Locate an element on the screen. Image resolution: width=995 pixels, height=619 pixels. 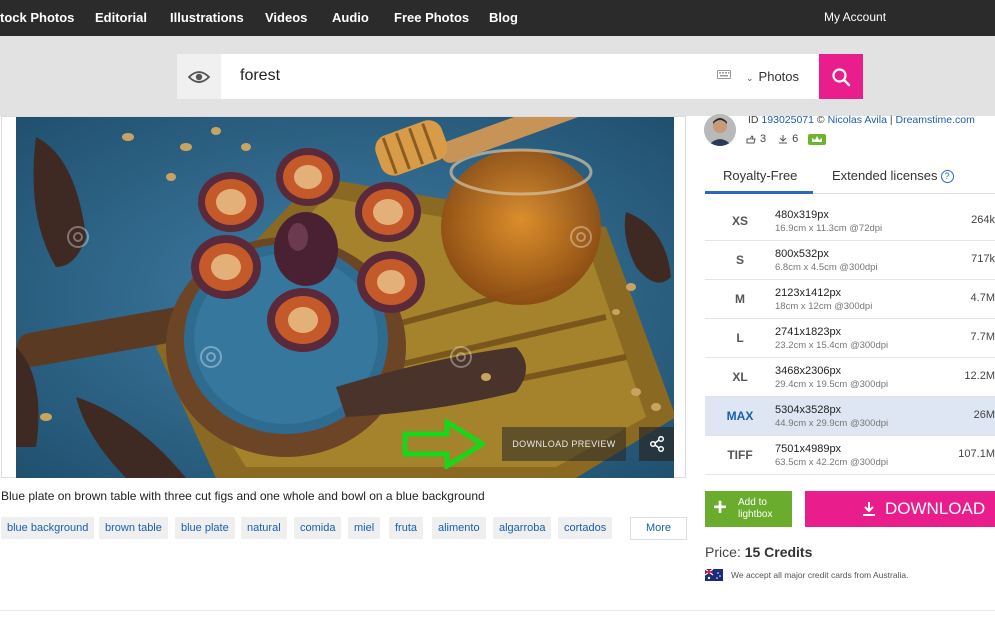
tag-item: alimento is located at coordinates (459, 528).